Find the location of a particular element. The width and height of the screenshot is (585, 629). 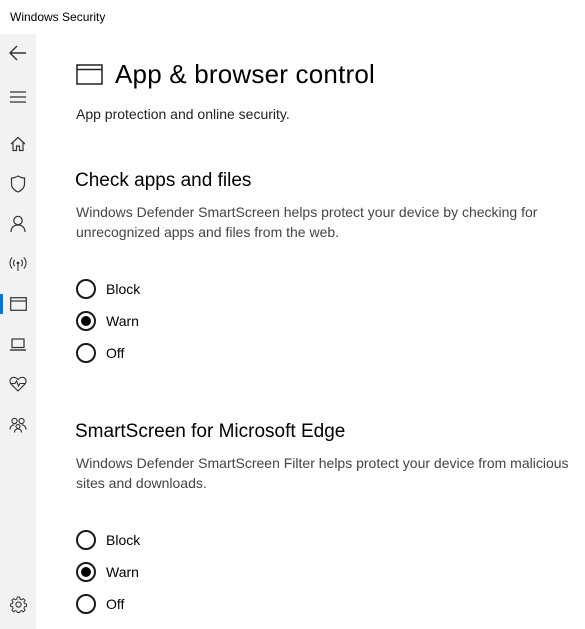

back-arrow-icon is located at coordinates (17, 53).